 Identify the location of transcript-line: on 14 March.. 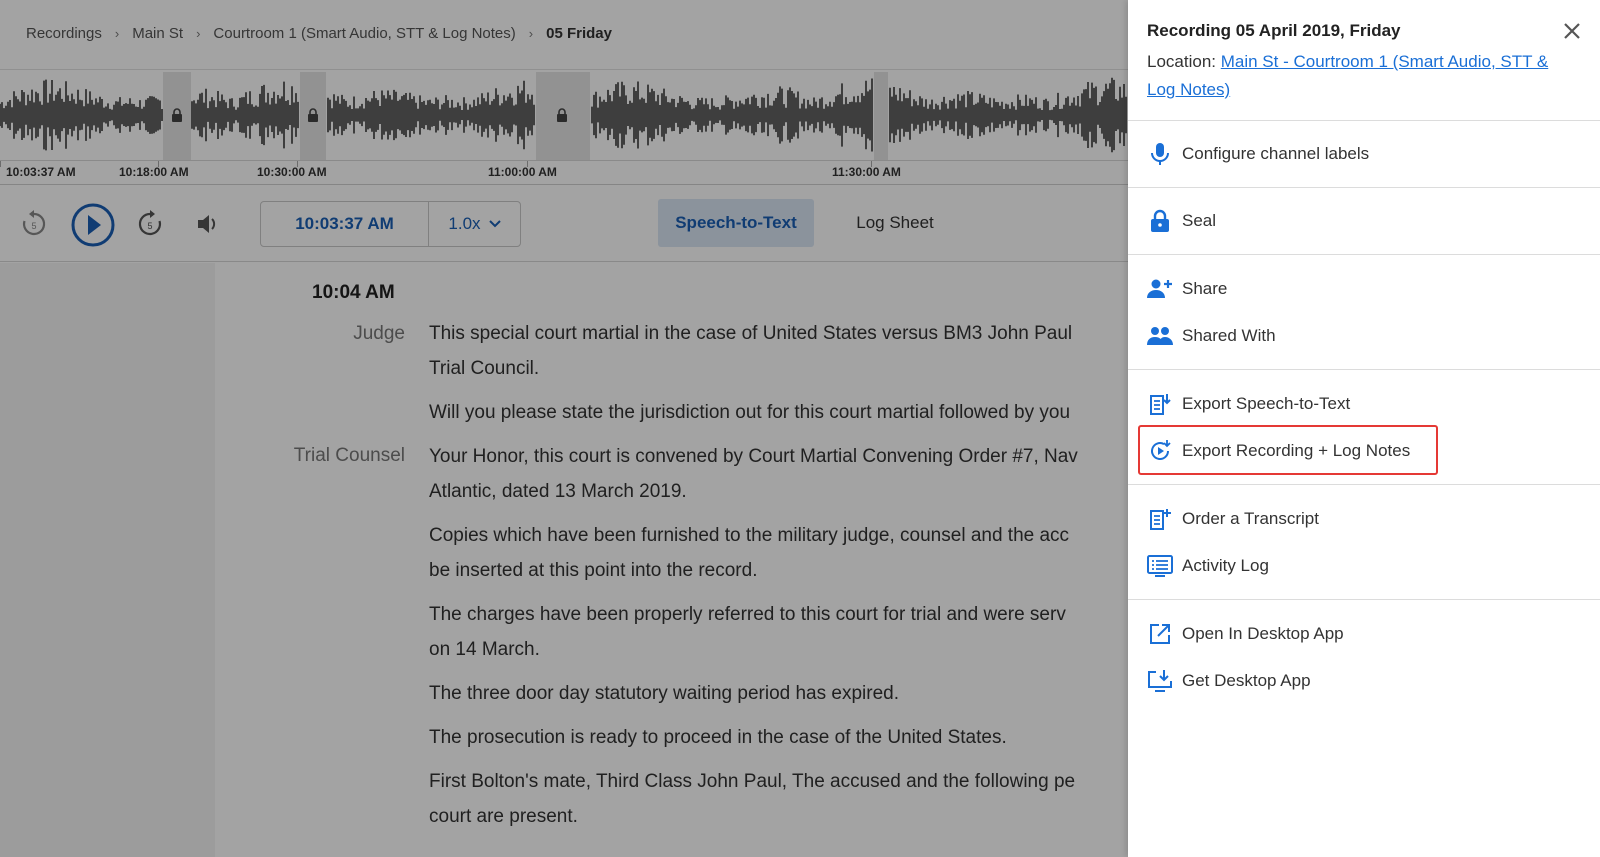
(484, 649).